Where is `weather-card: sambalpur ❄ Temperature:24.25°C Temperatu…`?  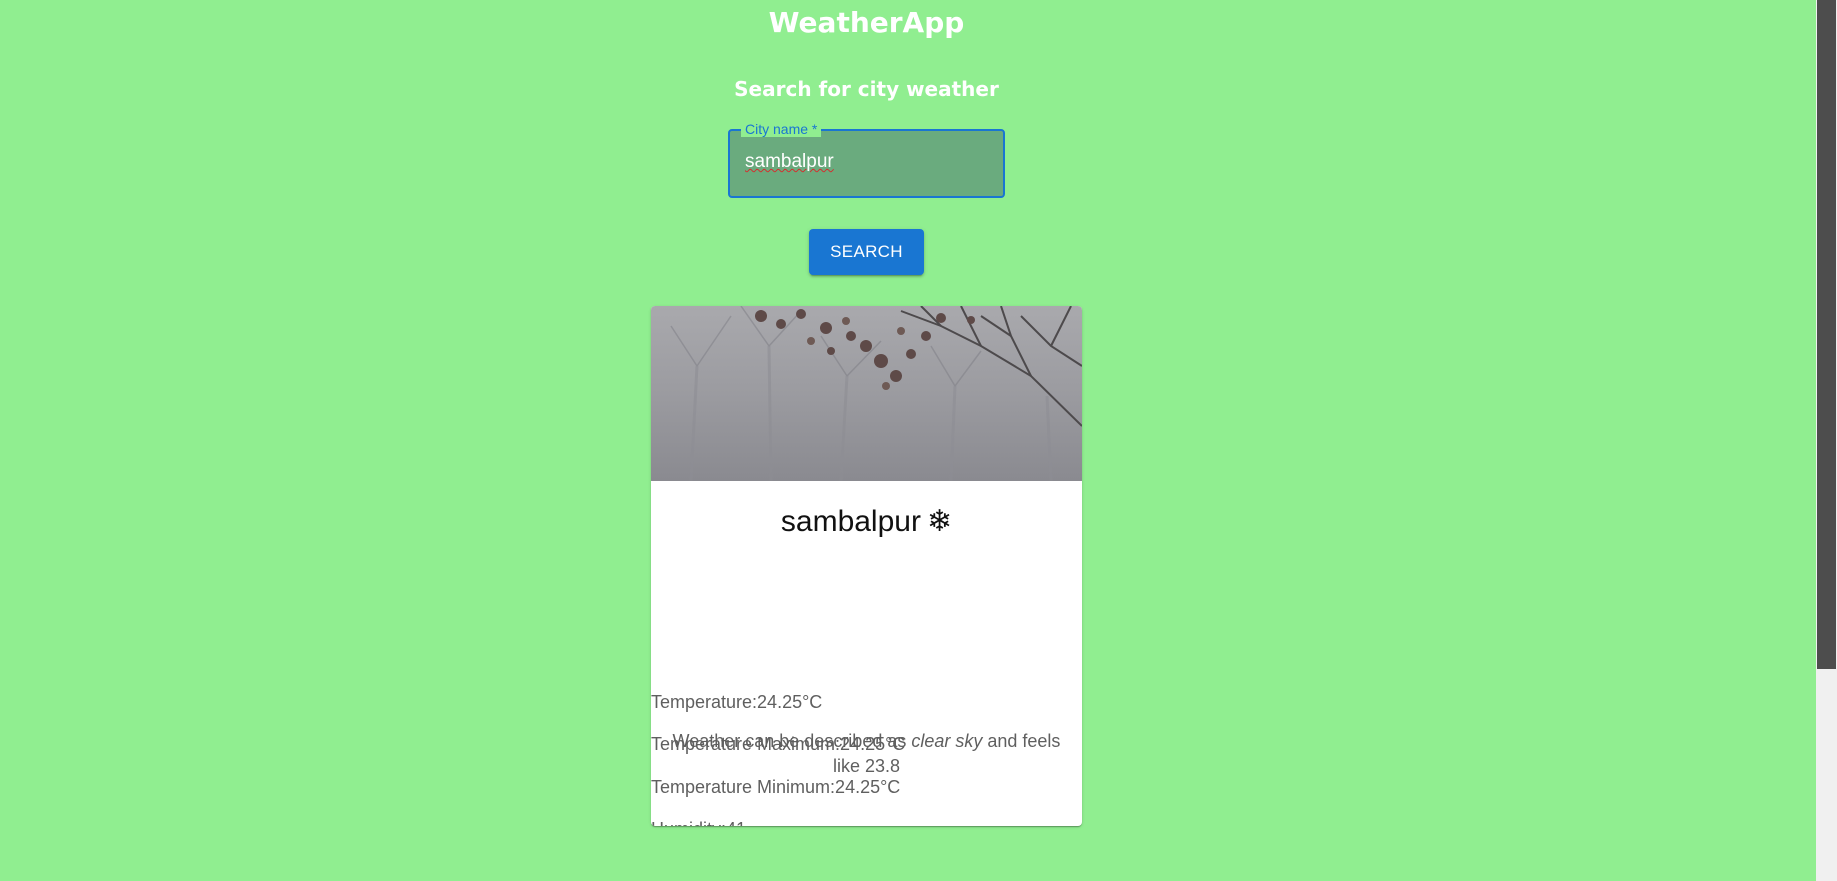
weather-card: sambalpur ❄ Temperature:24.25°C Temperatu… is located at coordinates (866, 566).